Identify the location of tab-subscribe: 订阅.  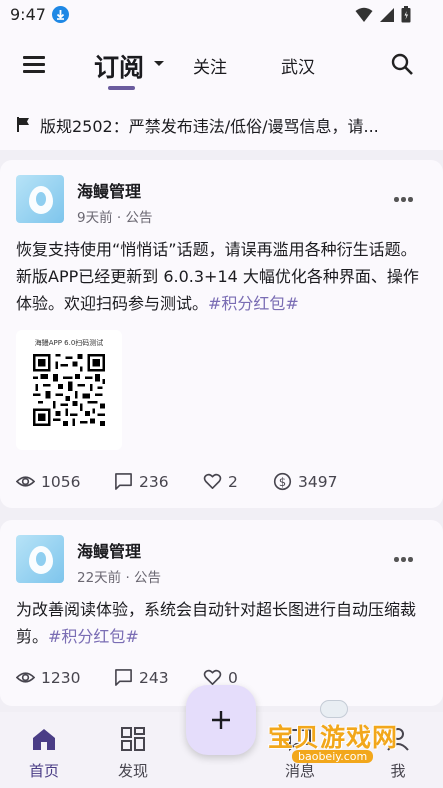
(119, 66).